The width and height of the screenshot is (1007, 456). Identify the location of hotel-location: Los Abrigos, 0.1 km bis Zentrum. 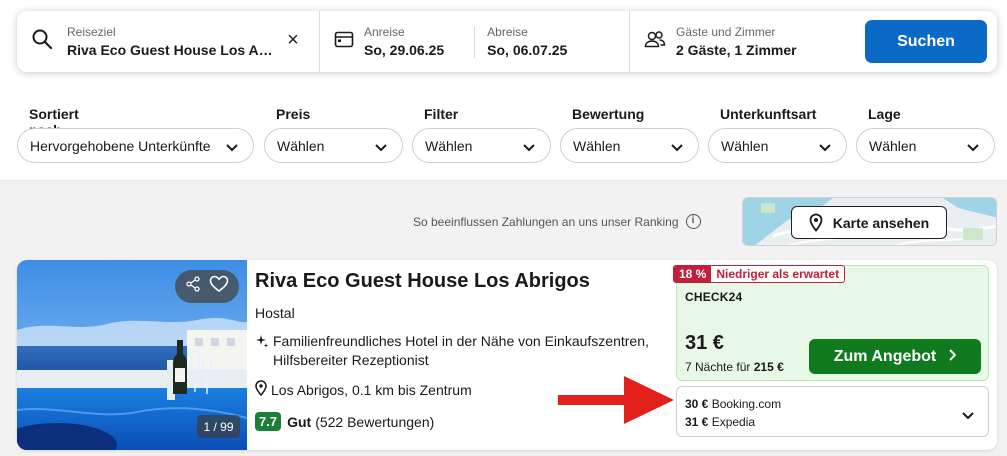
(363, 389).